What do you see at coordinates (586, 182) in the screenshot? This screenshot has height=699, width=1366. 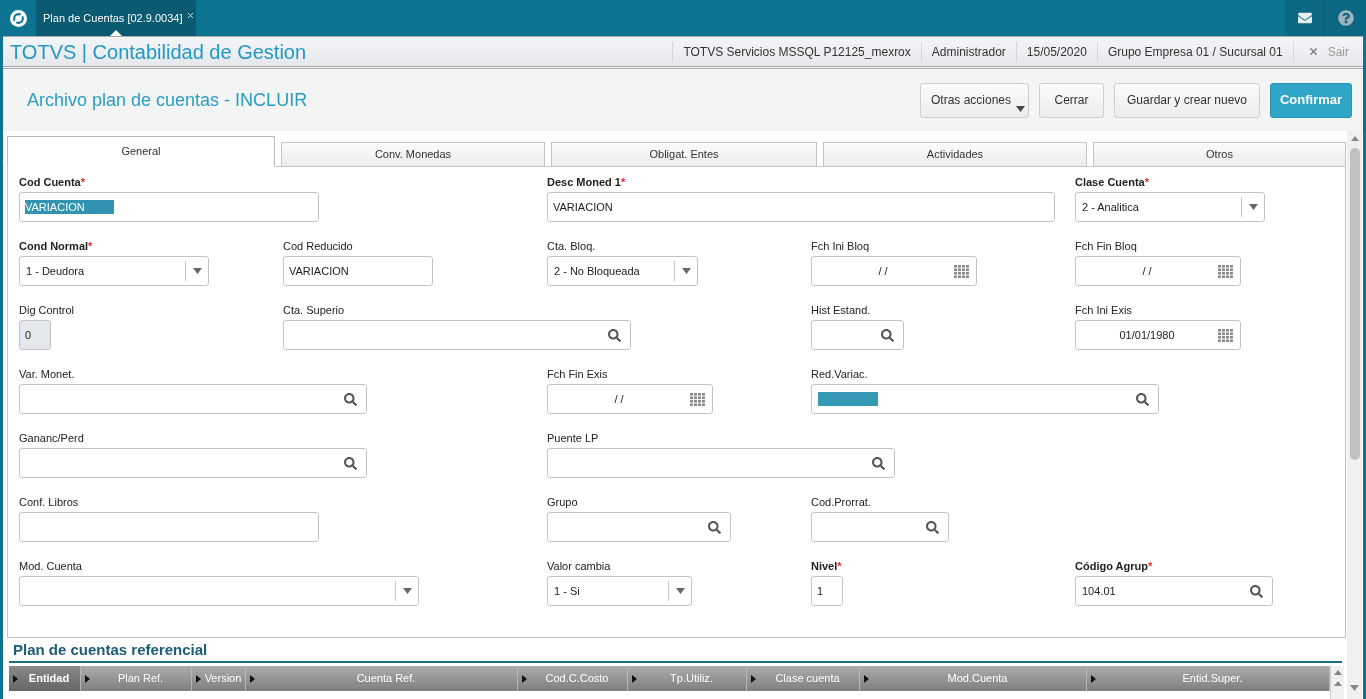 I see `field-label: Desc Moned 1*` at bounding box center [586, 182].